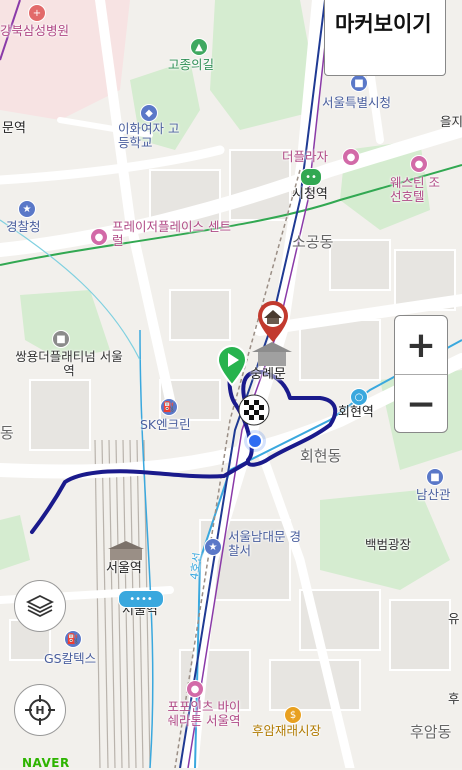  What do you see at coordinates (254, 410) in the screenshot?
I see `destination-flag-icon` at bounding box center [254, 410].